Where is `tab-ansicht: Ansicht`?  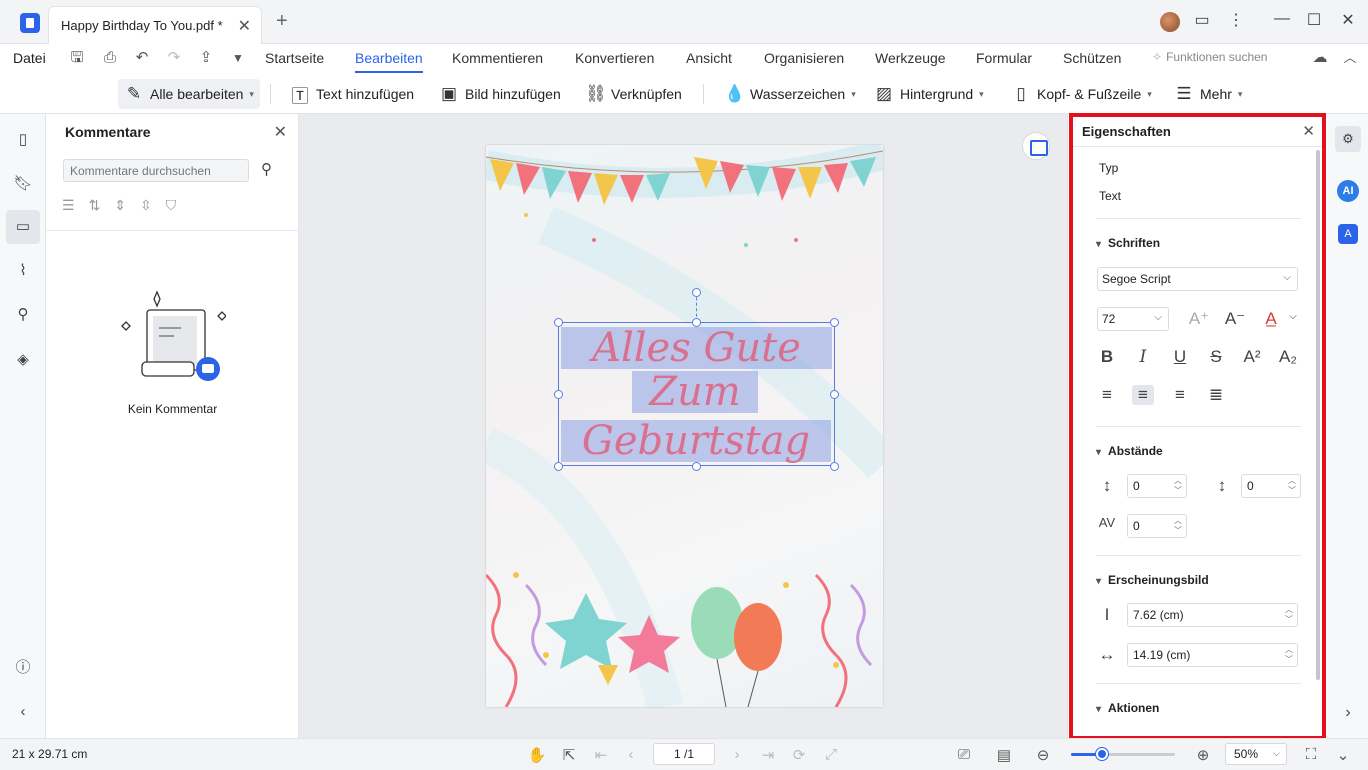 tab-ansicht: Ansicht is located at coordinates (709, 58).